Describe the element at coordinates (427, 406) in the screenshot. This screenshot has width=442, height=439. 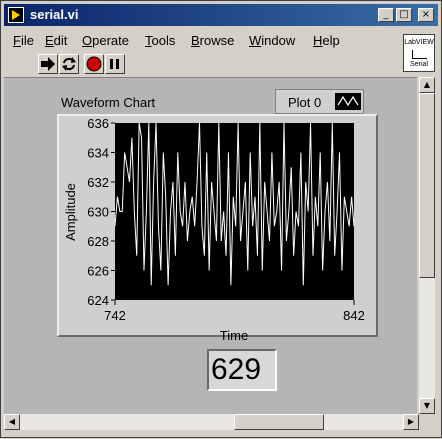
I see `scroll-down-button: ▼` at that location.